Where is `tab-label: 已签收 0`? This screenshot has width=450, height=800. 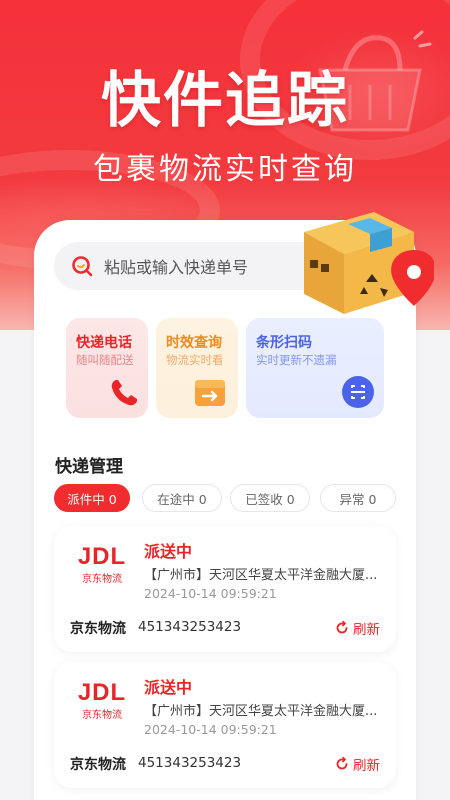 tab-label: 已签收 0 is located at coordinates (270, 499).